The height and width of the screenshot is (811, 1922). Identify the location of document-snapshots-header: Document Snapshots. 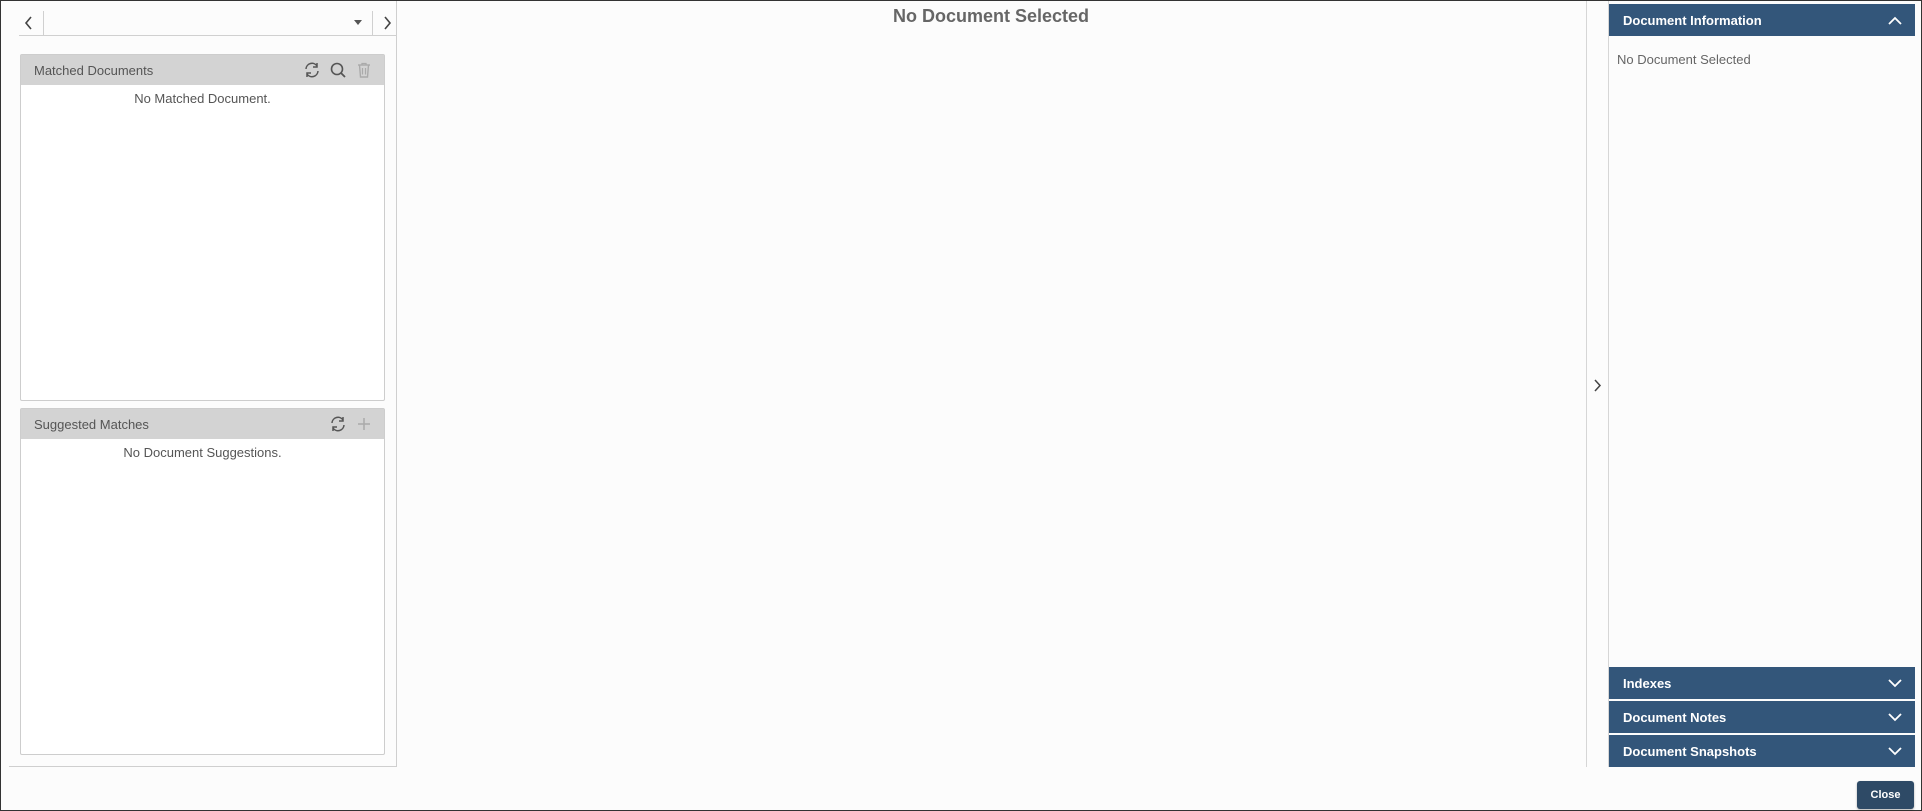
(1762, 751).